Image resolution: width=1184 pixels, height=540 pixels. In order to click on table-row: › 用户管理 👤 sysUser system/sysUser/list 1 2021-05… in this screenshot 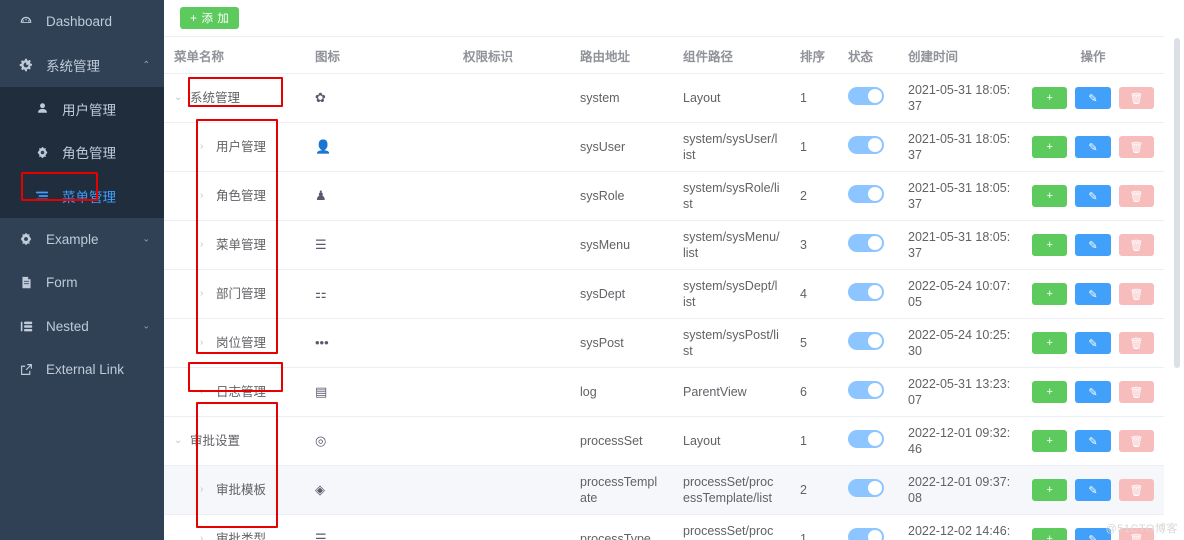, I will do `click(664, 147)`.